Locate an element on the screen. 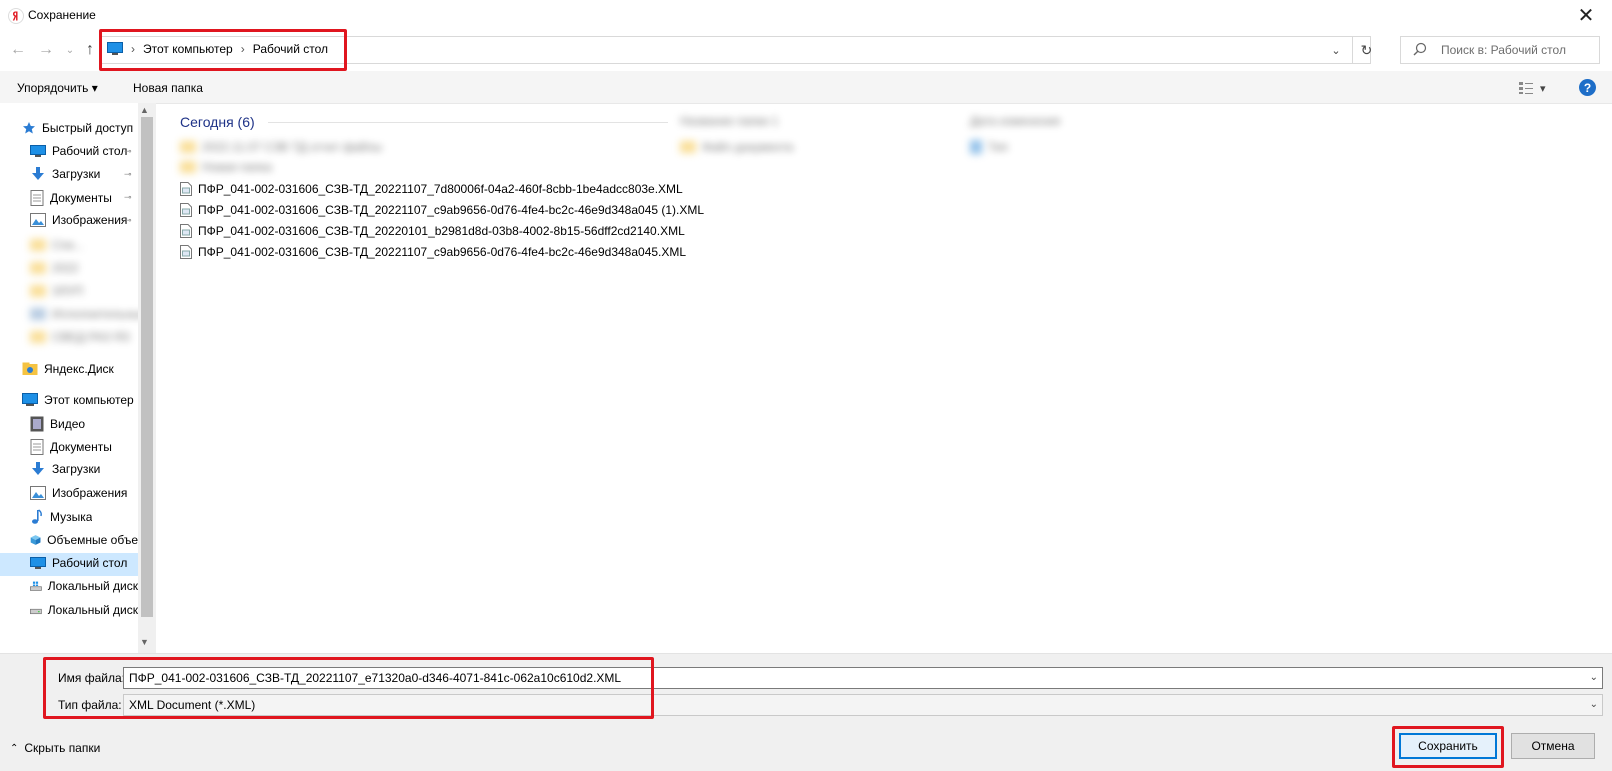 The width and height of the screenshot is (1612, 771). forward-button: → is located at coordinates (46, 50).